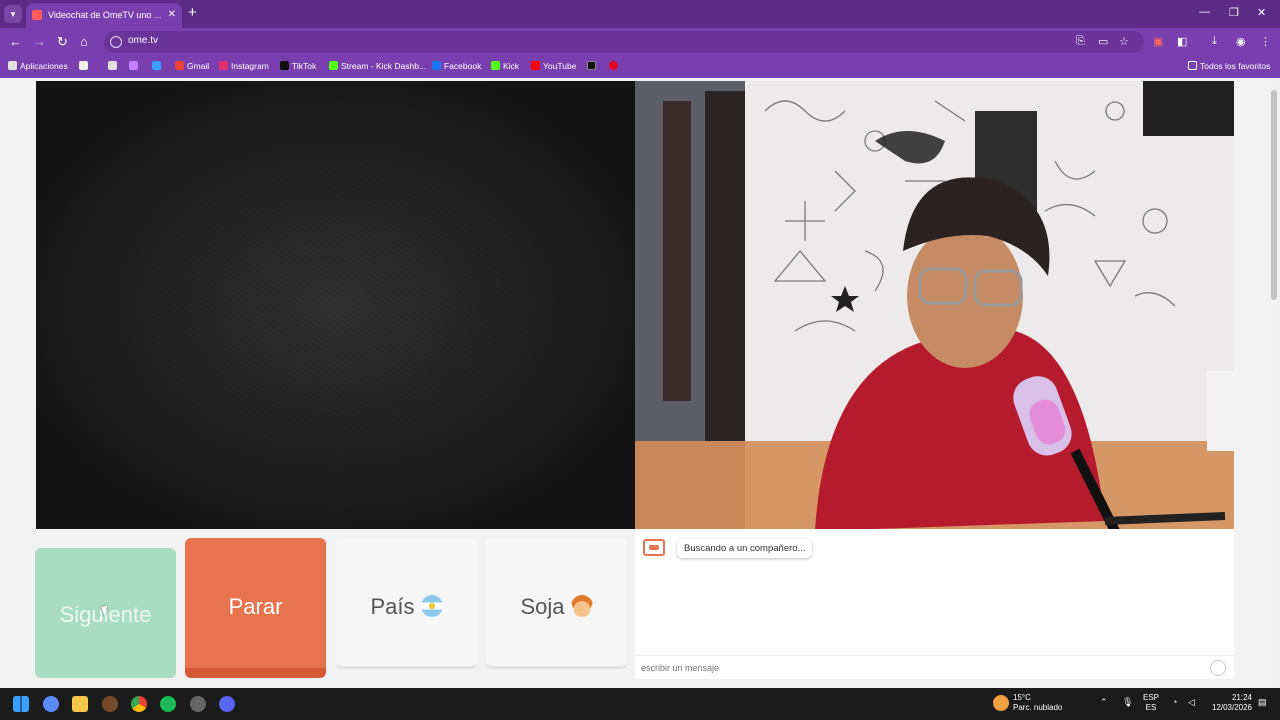  Describe the element at coordinates (1214, 41) in the screenshot. I see `download-icon: ⤓` at that location.